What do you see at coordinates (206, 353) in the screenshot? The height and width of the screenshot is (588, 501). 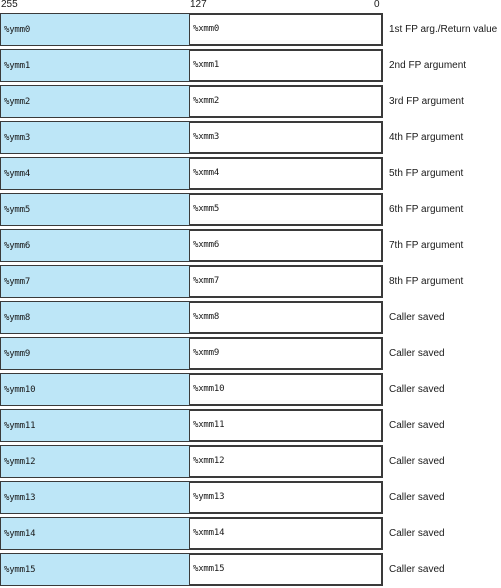 I see `xmm-register-name: %xmm9` at bounding box center [206, 353].